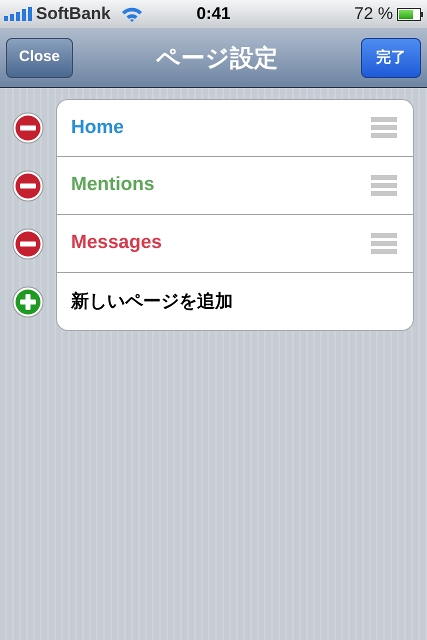 The height and width of the screenshot is (640, 427). What do you see at coordinates (390, 58) in the screenshot?
I see `done-button: 完了` at bounding box center [390, 58].